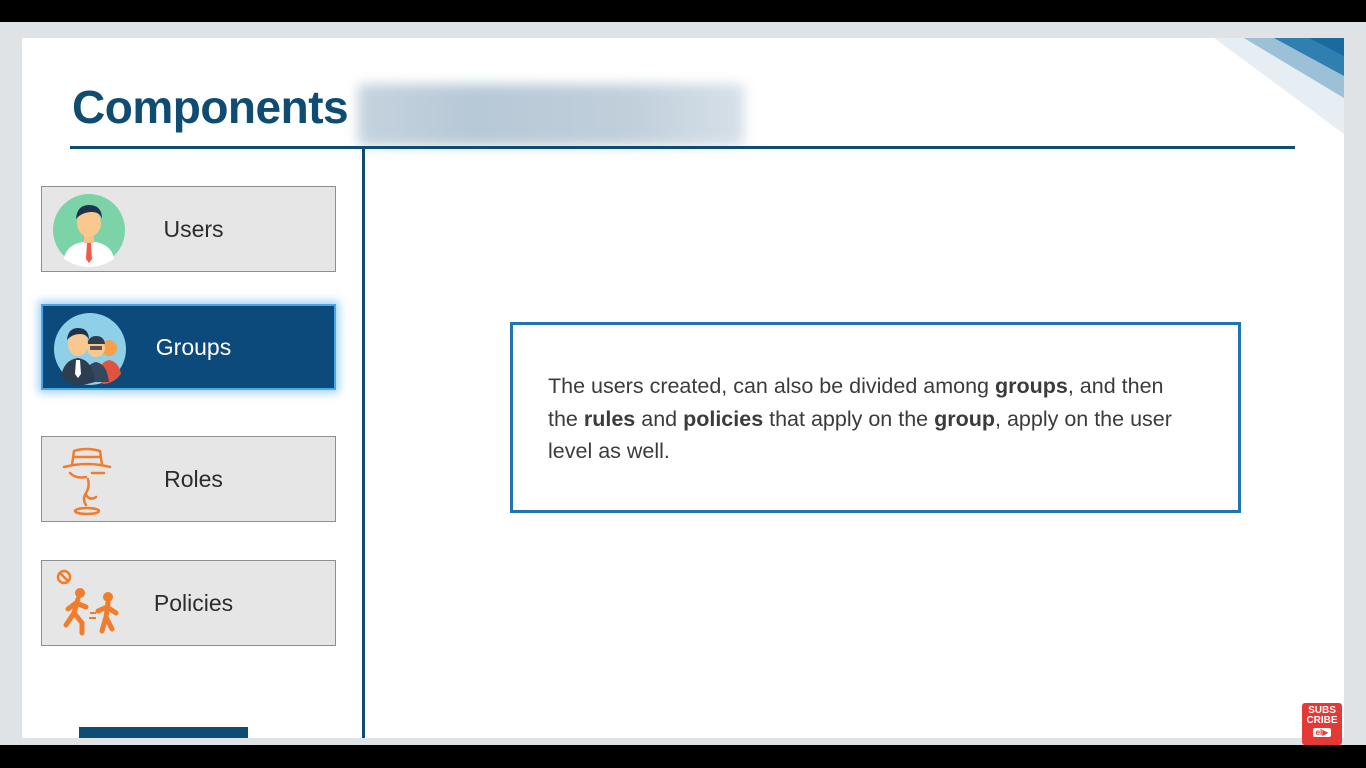  What do you see at coordinates (193, 346) in the screenshot?
I see `nav-label-groups: Groups` at bounding box center [193, 346].